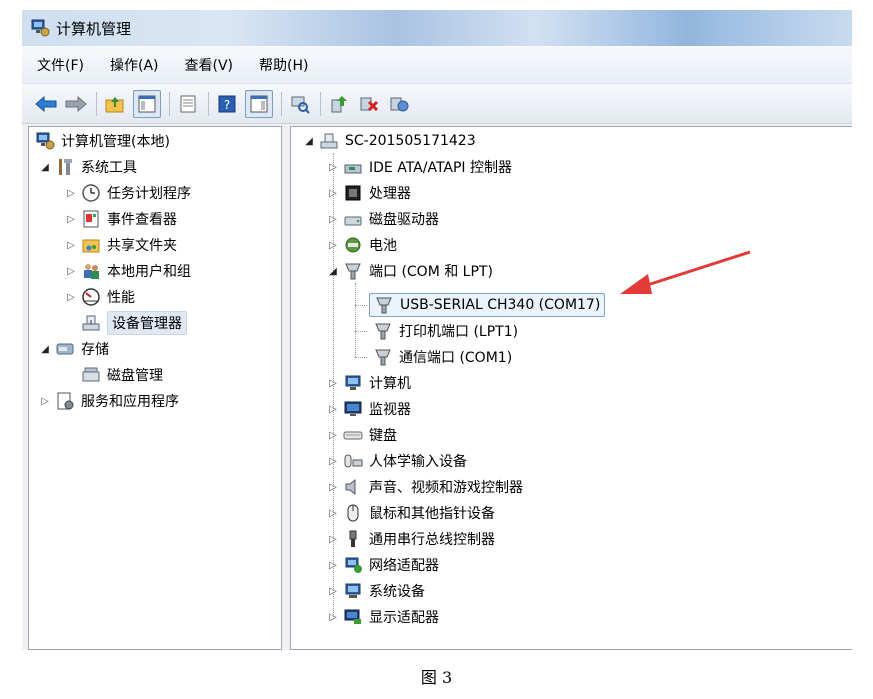 The width and height of the screenshot is (873, 699). Describe the element at coordinates (437, 28) in the screenshot. I see `title-bar: 计算机管理` at that location.